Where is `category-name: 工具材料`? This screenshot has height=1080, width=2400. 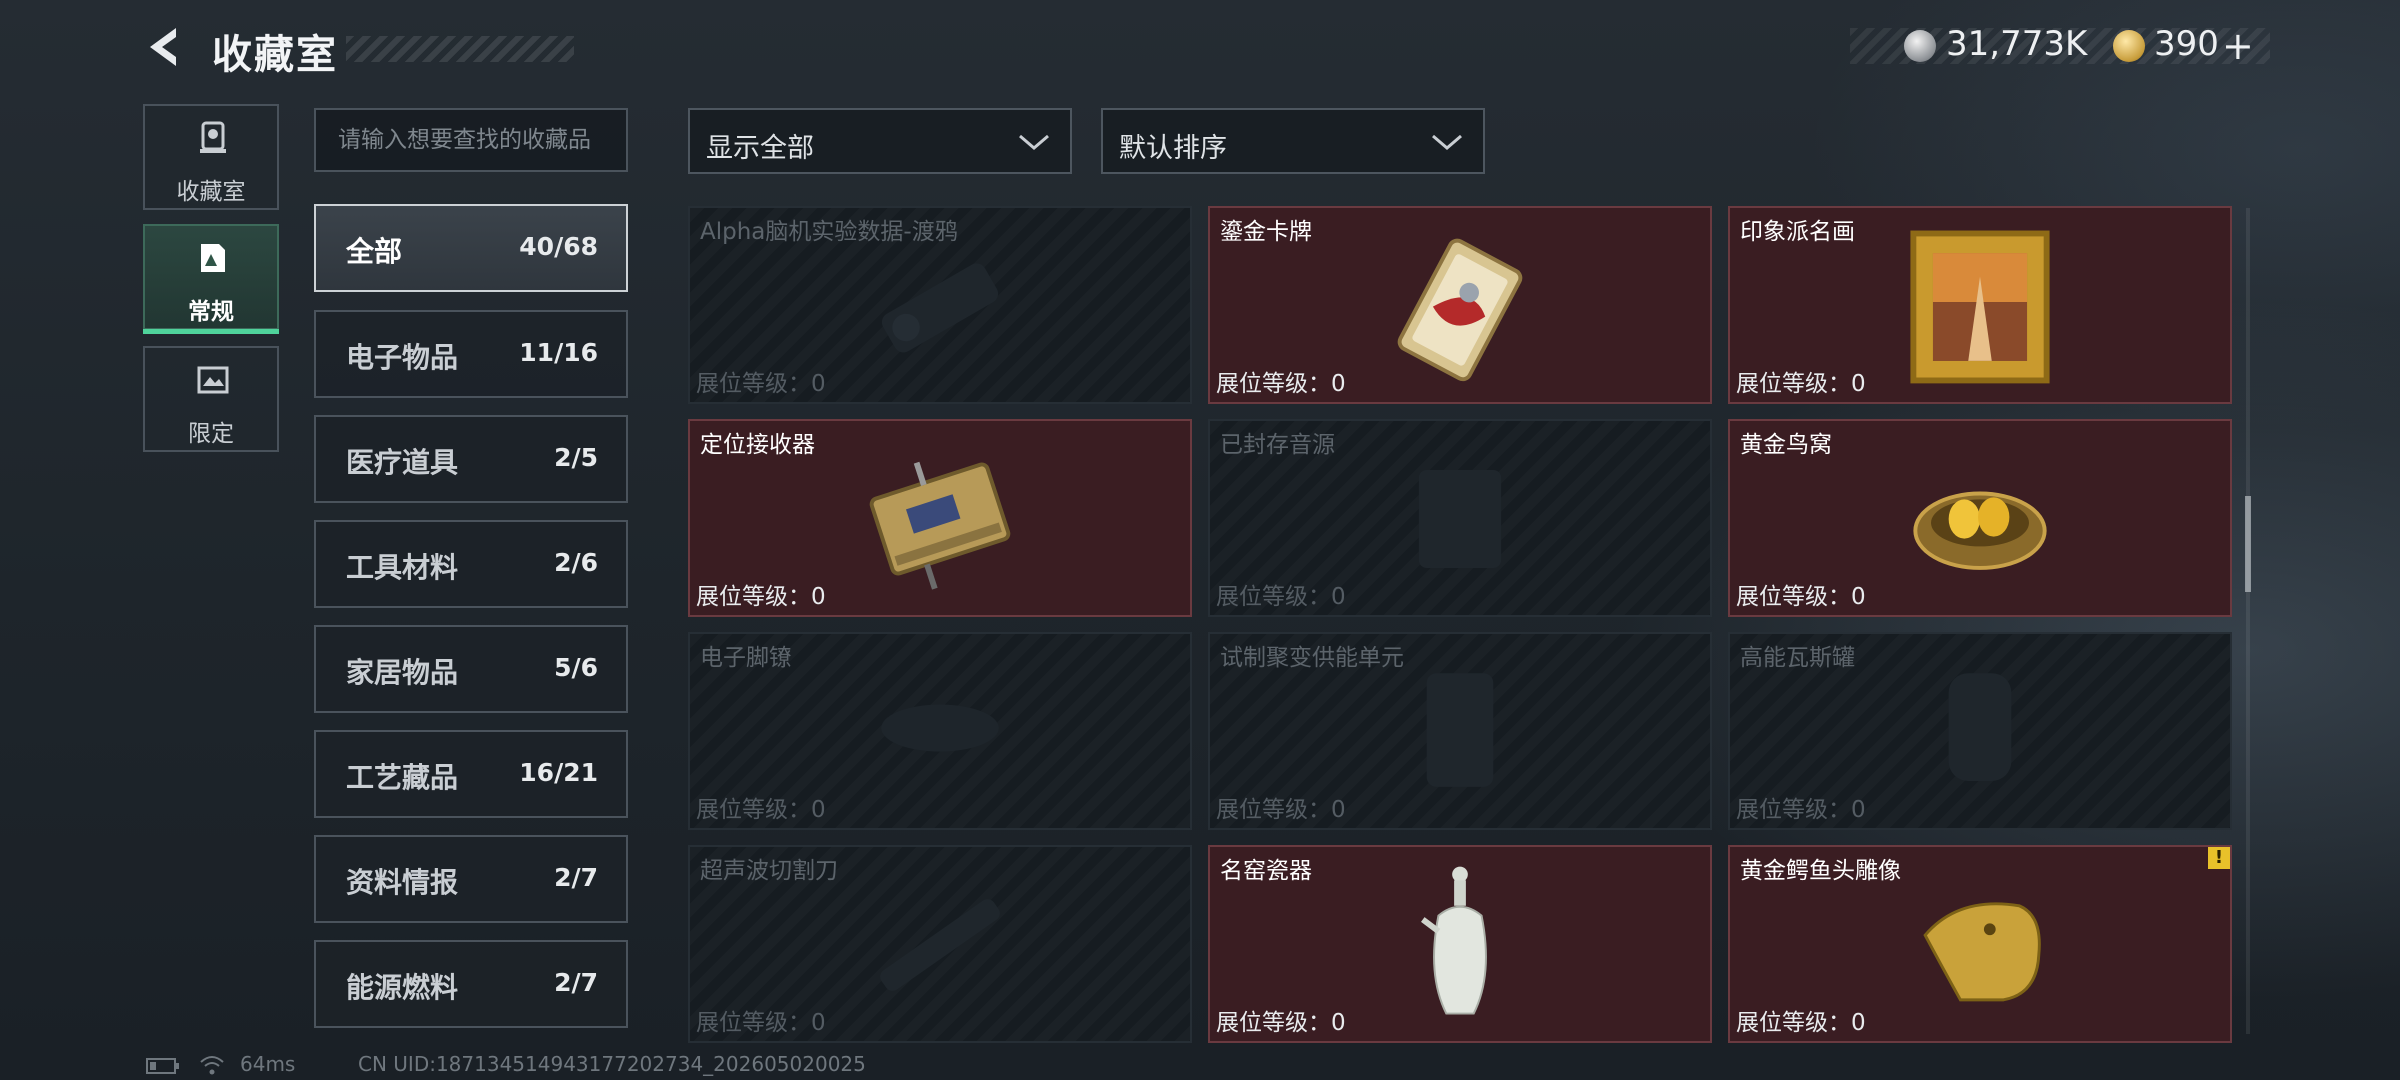
category-name: 工具材料 is located at coordinates (402, 567).